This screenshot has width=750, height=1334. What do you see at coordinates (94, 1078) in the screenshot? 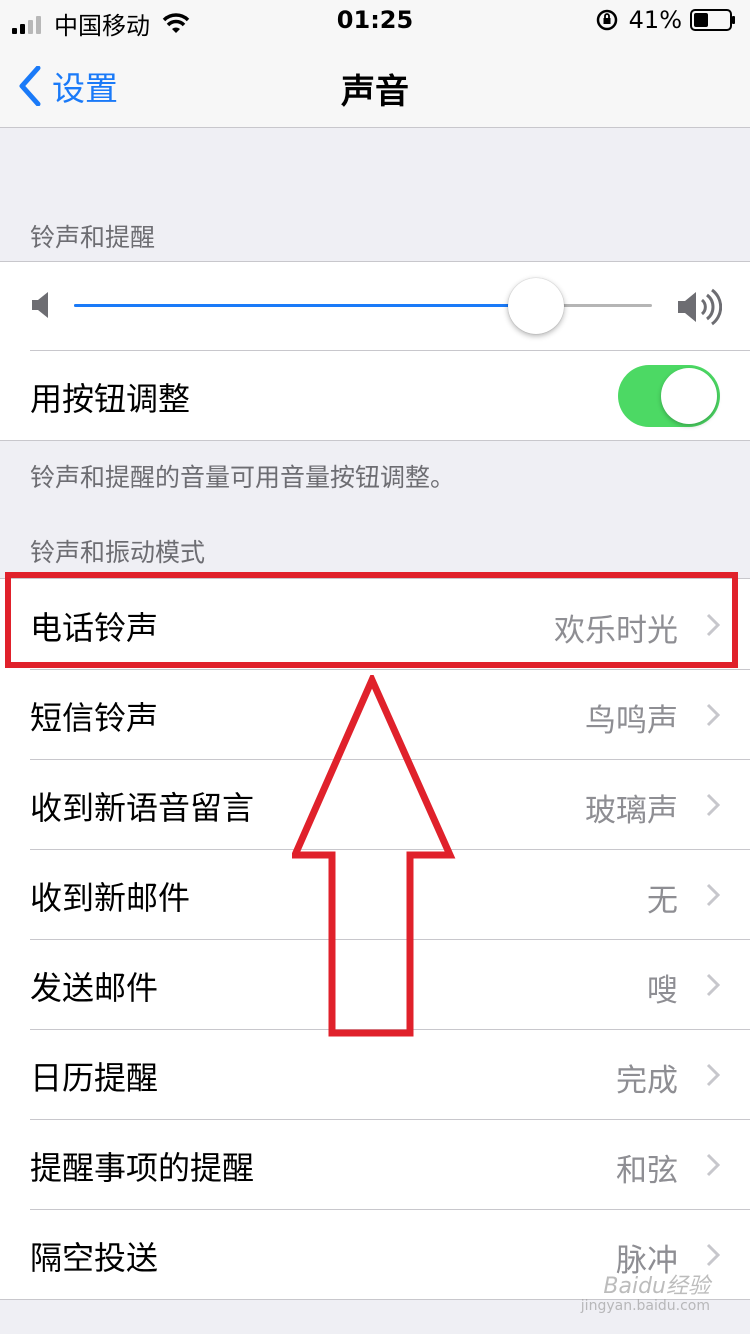
I see `sound-label: 日历提醒` at bounding box center [94, 1078].